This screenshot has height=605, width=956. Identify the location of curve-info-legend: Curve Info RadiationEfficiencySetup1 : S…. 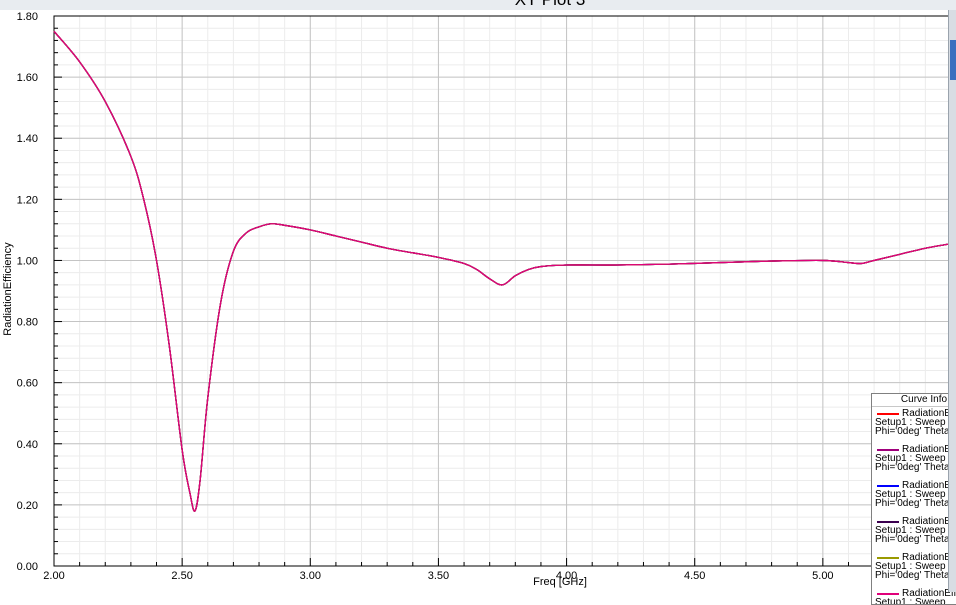
(913, 499).